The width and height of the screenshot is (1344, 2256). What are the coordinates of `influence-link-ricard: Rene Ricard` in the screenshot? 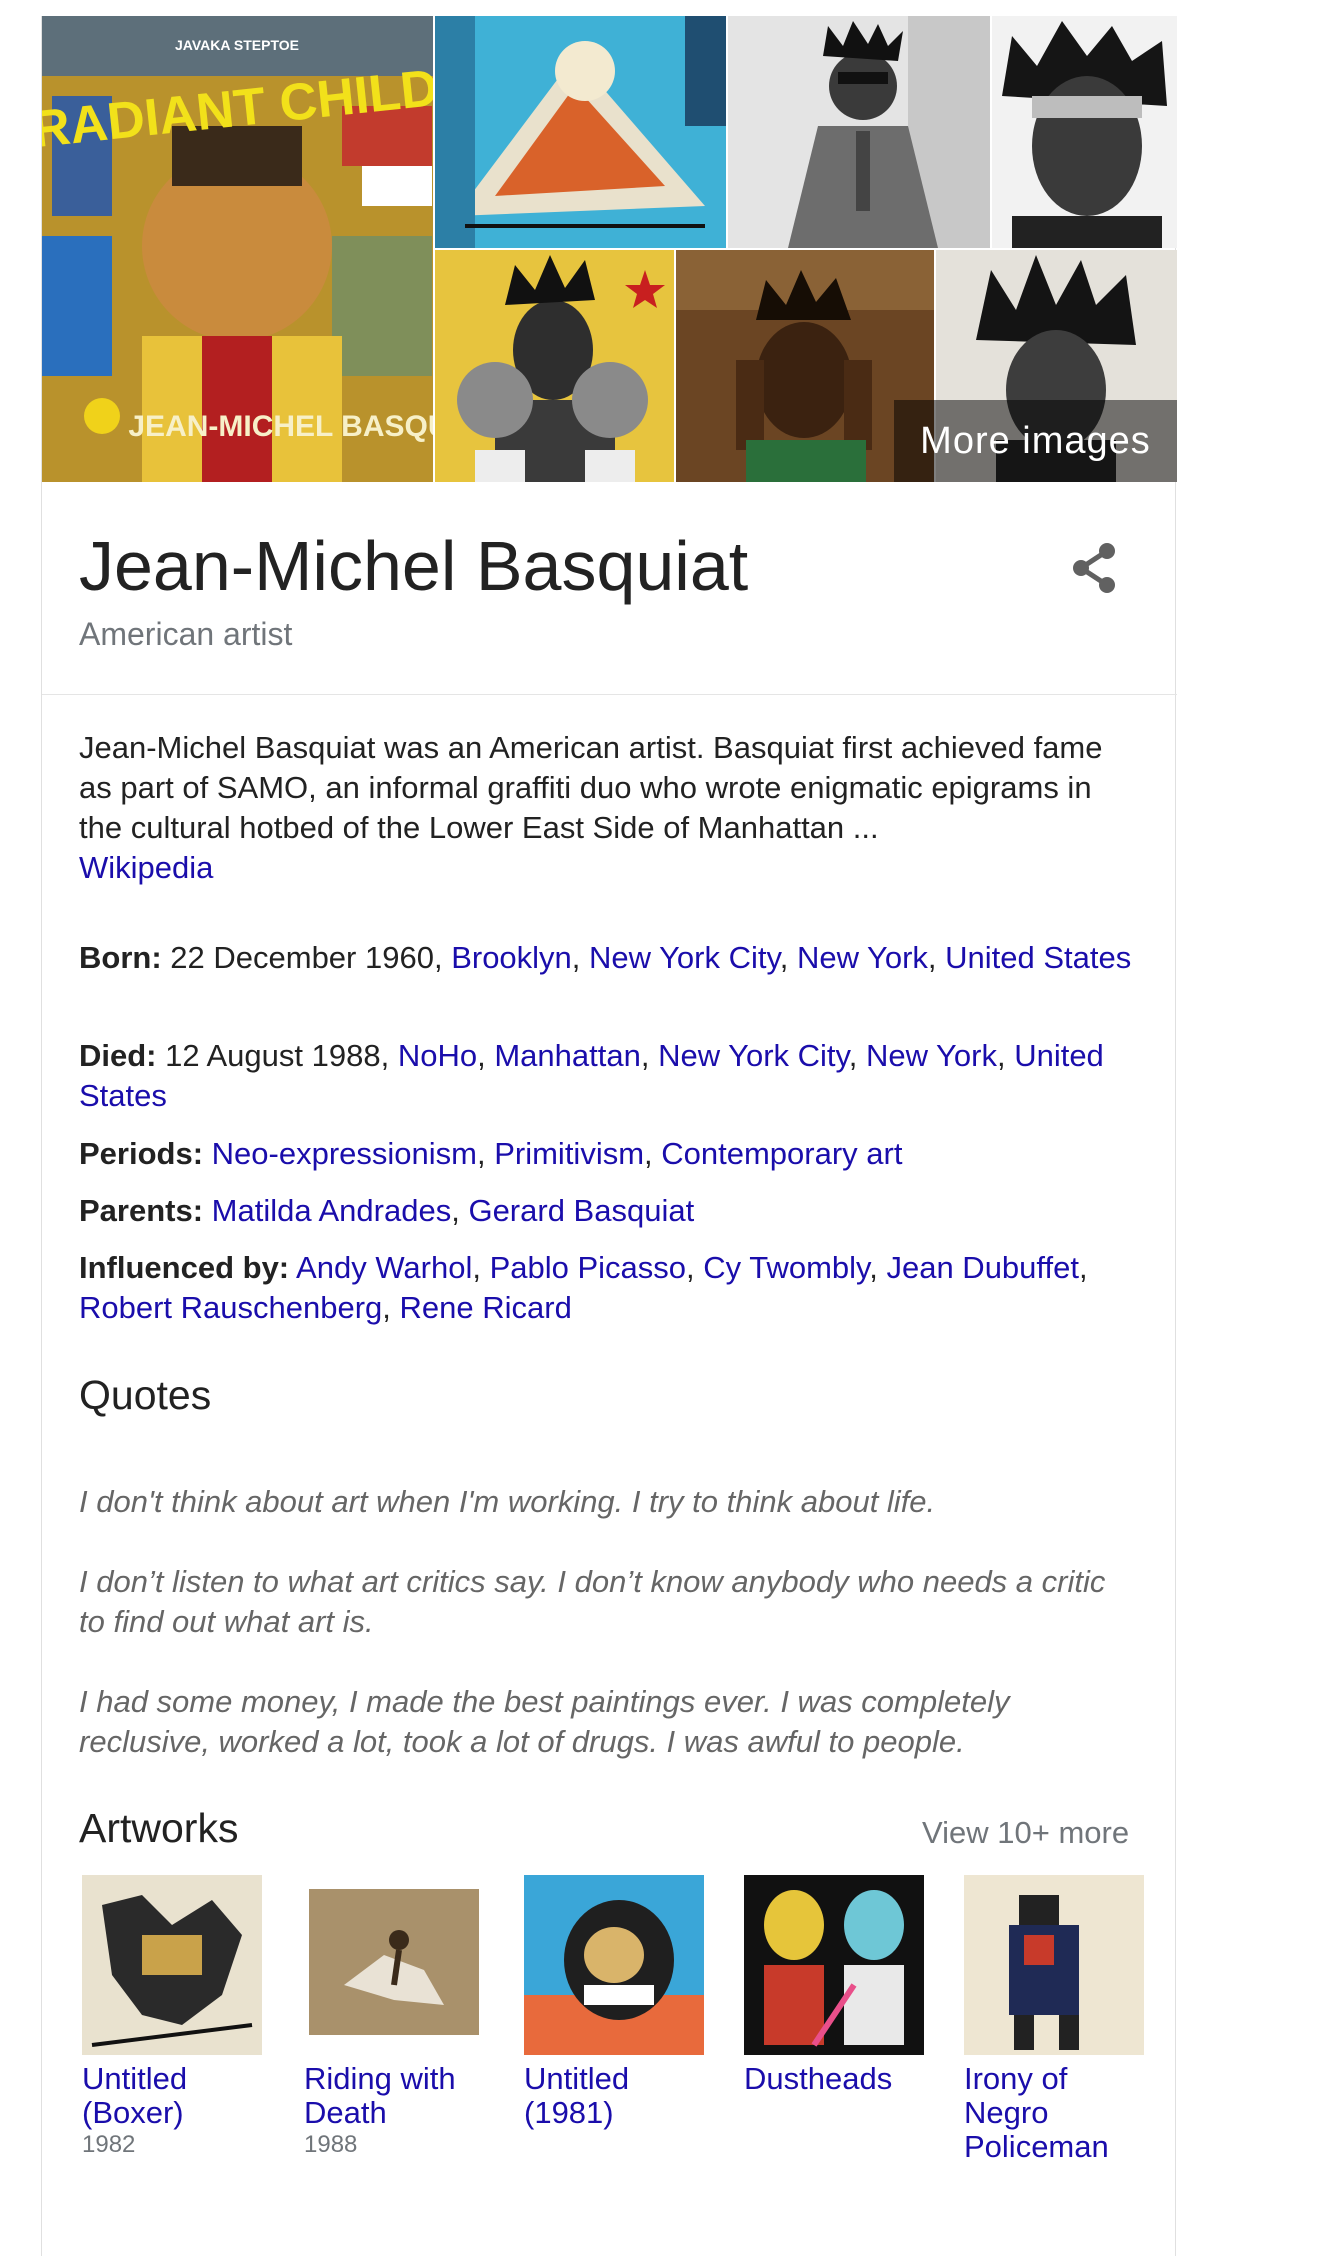 It's located at (486, 1307).